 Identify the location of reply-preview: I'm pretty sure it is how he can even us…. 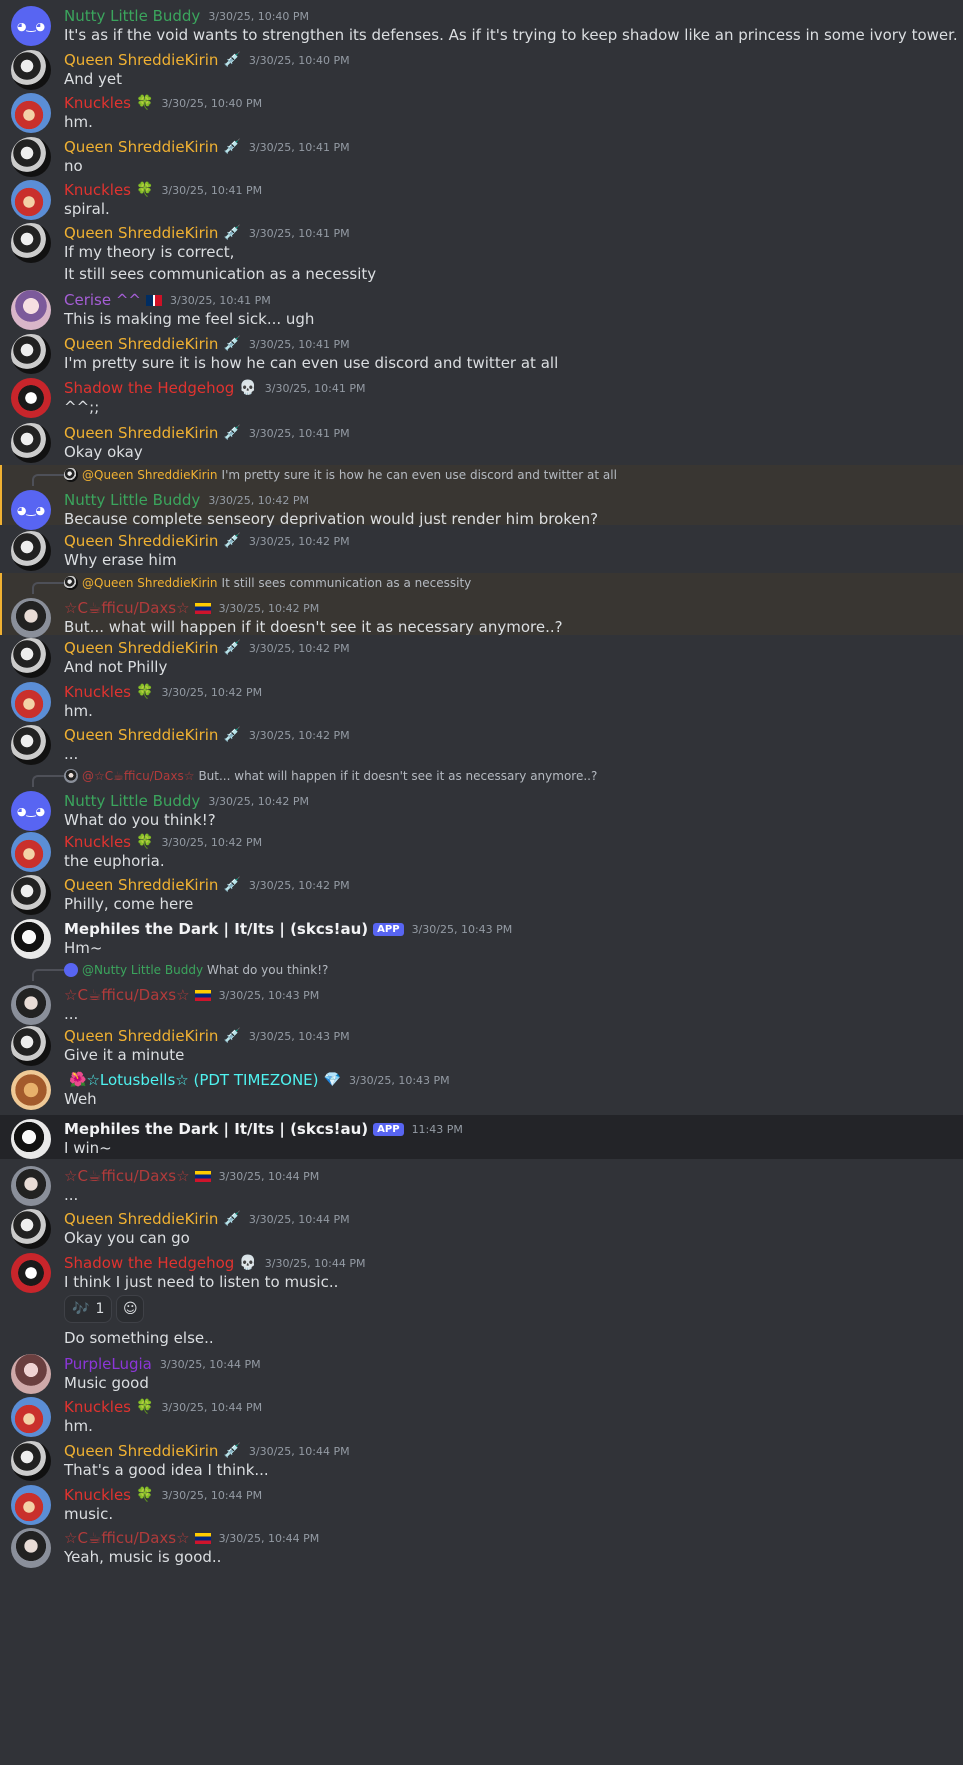
(419, 475).